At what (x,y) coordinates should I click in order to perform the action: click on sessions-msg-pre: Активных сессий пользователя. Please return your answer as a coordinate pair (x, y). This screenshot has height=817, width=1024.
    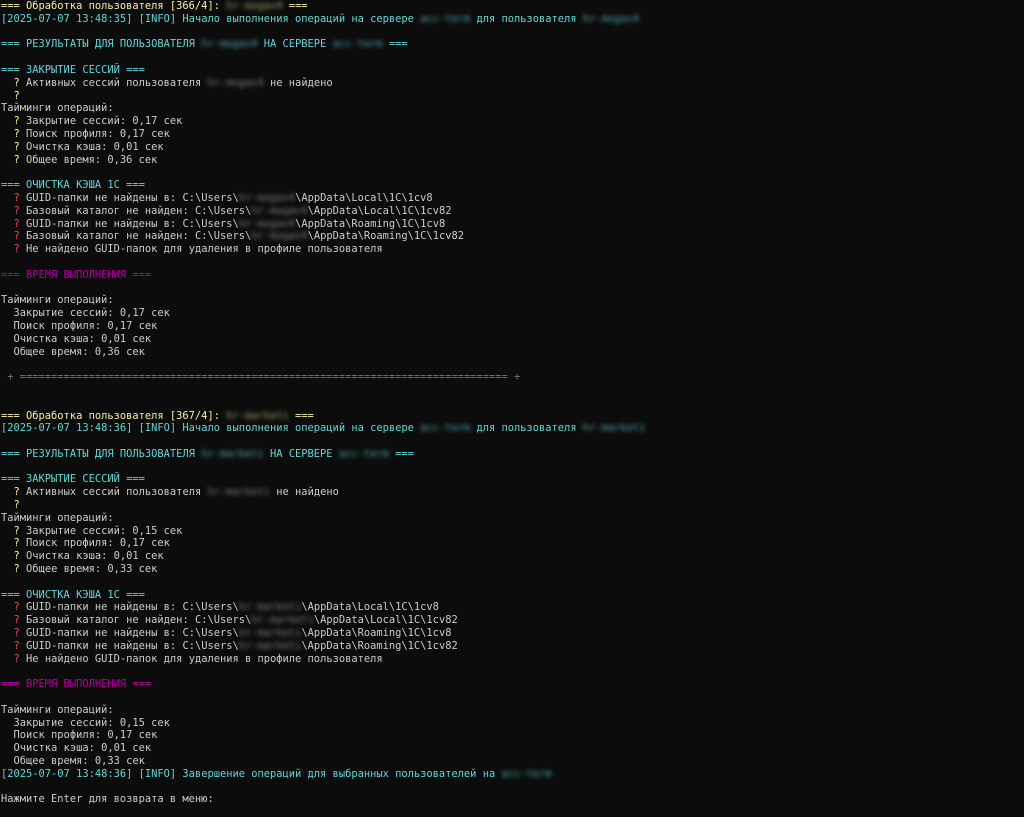
    Looking at the image, I should click on (117, 492).